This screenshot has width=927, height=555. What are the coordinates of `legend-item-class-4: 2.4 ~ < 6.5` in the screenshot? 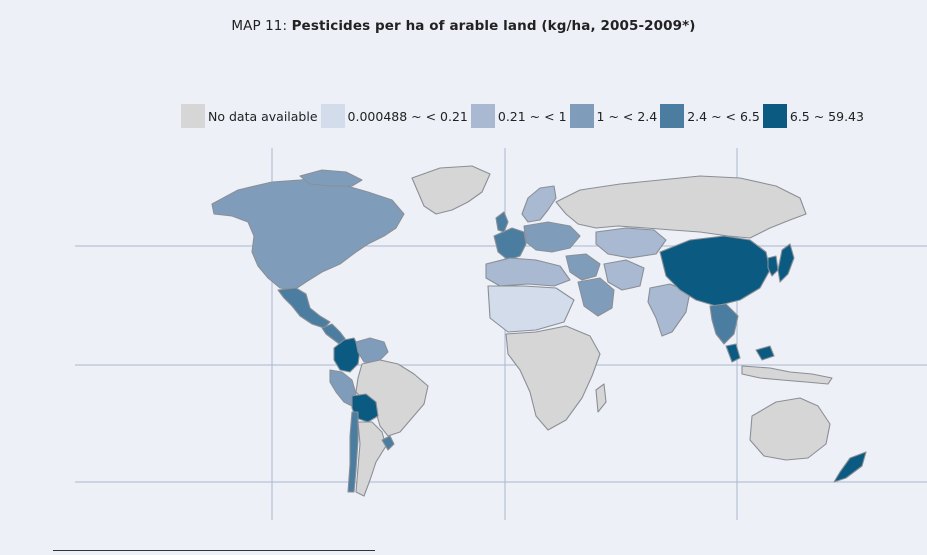 It's located at (710, 116).